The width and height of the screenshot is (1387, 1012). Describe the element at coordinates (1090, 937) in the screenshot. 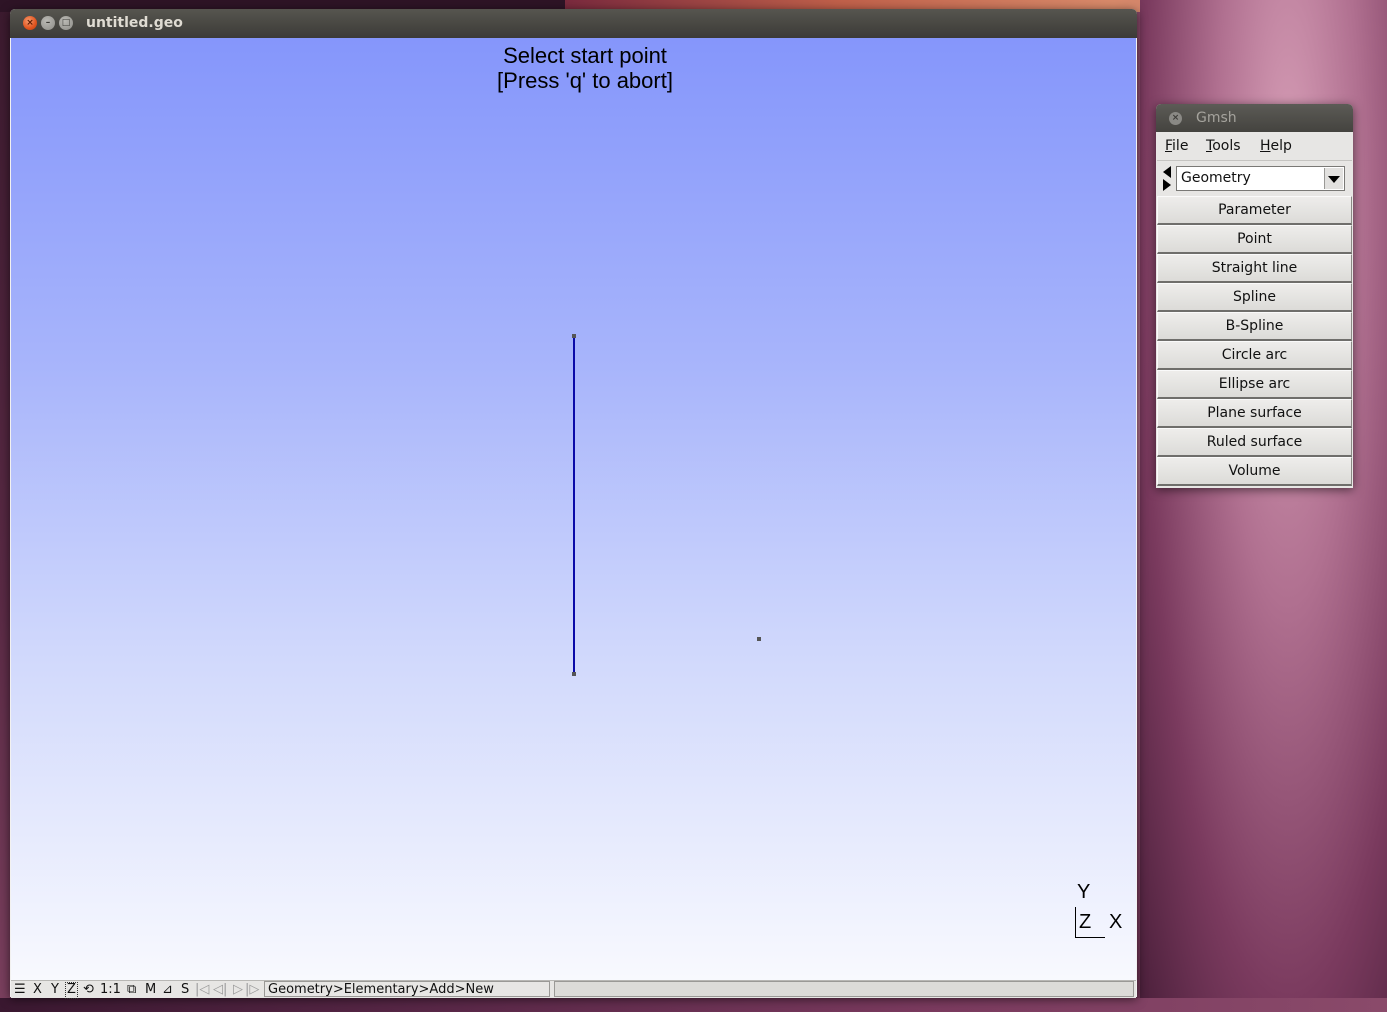

I see `axis-x-line` at that location.